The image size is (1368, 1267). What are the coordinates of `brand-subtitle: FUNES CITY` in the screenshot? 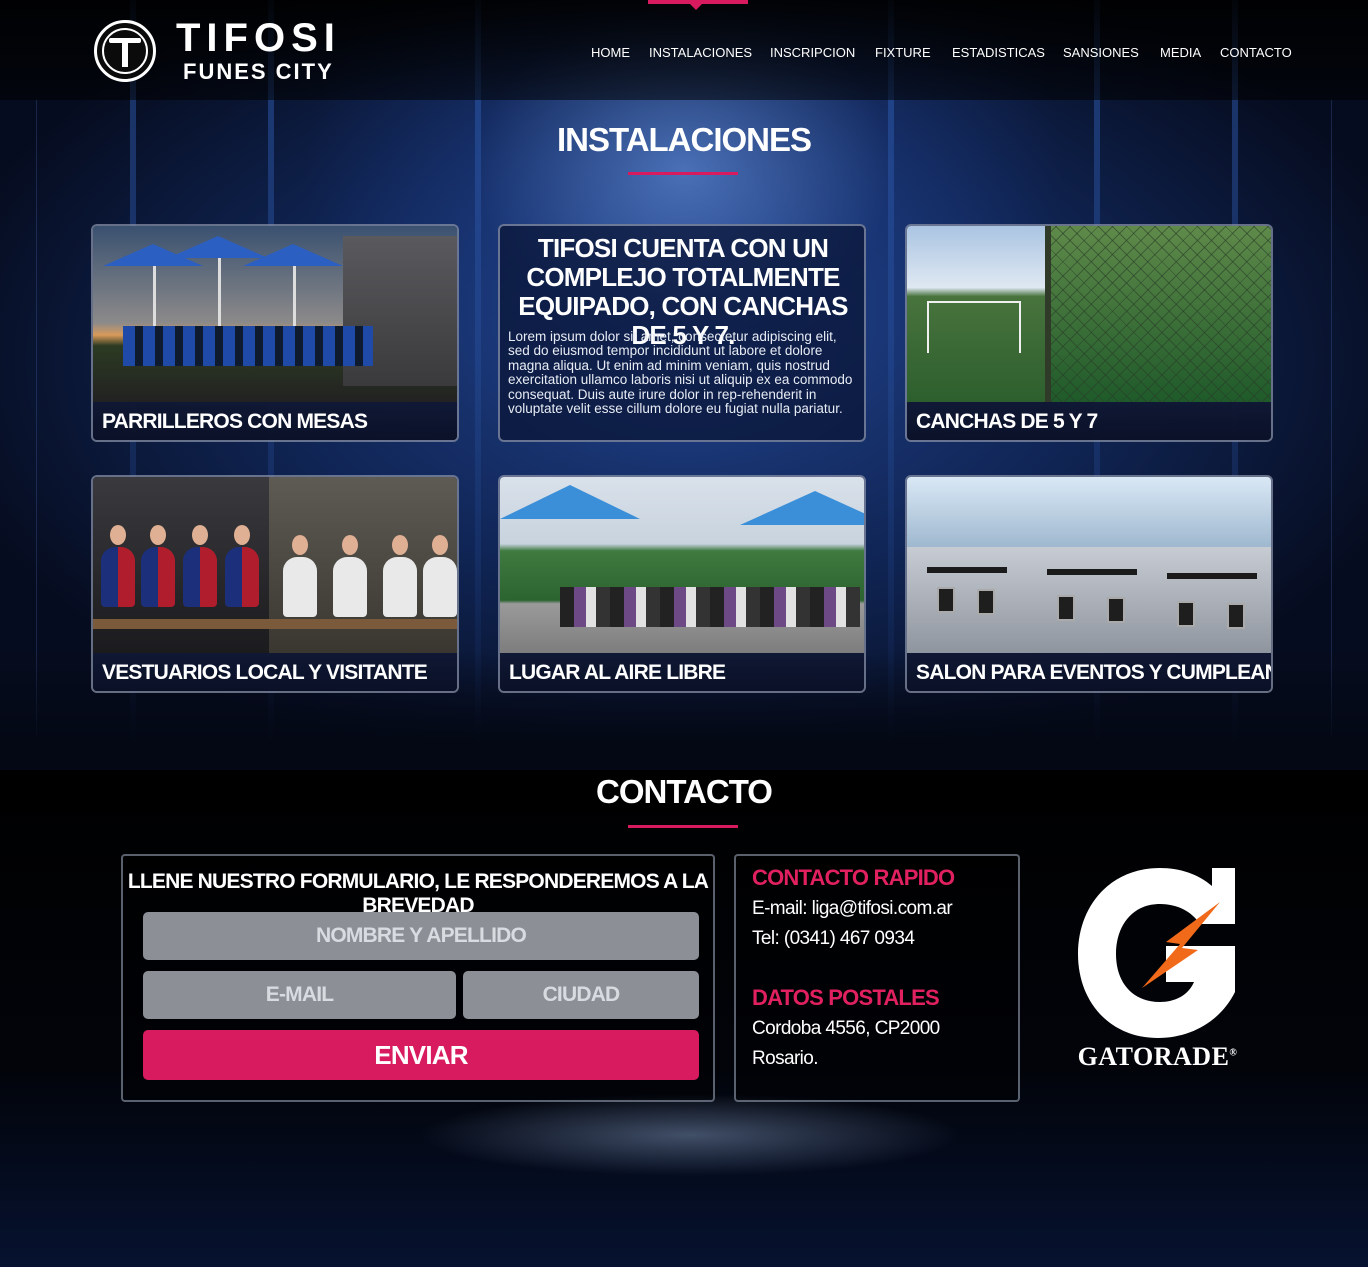 It's located at (258, 71).